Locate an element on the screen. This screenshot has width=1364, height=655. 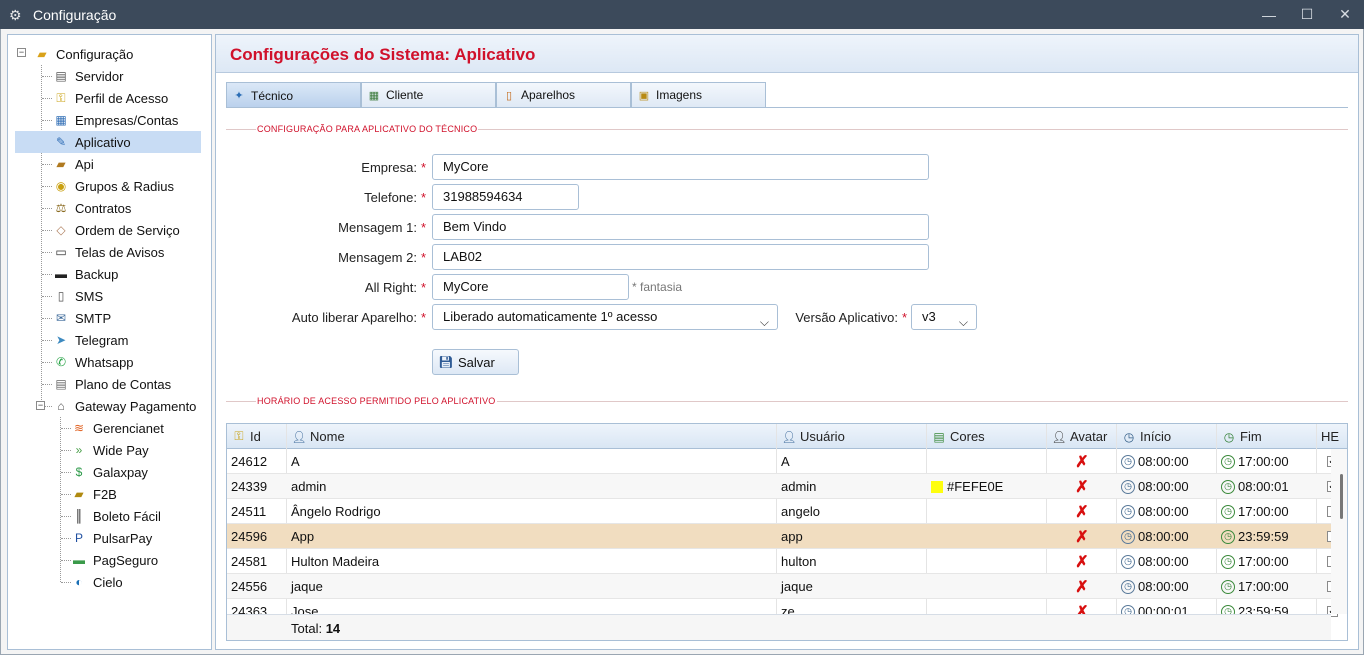
sidebar-item-gateway-pagamento: ⌂ Gateway Pagamento is located at coordinates (124, 406).